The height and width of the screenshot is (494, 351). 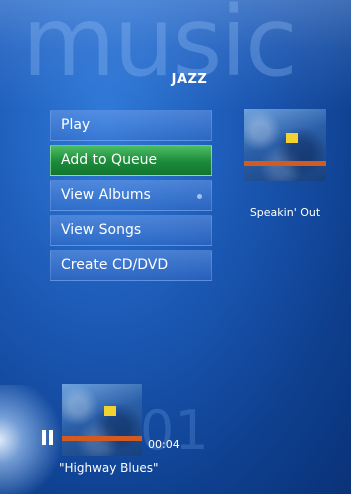 I want to click on menu-item-label: View Albums, so click(x=106, y=195).